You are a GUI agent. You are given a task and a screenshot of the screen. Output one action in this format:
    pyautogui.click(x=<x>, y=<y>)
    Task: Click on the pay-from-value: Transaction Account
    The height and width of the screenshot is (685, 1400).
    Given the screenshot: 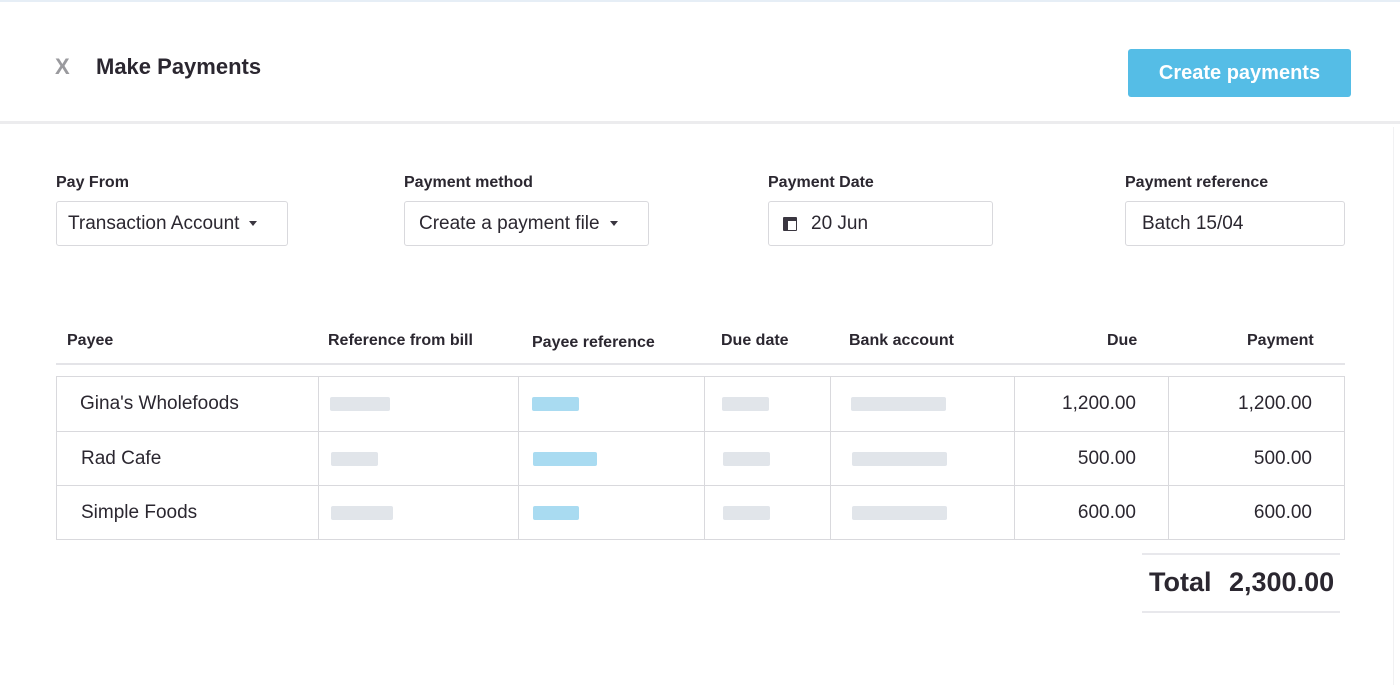 What is the action you would take?
    pyautogui.click(x=154, y=223)
    